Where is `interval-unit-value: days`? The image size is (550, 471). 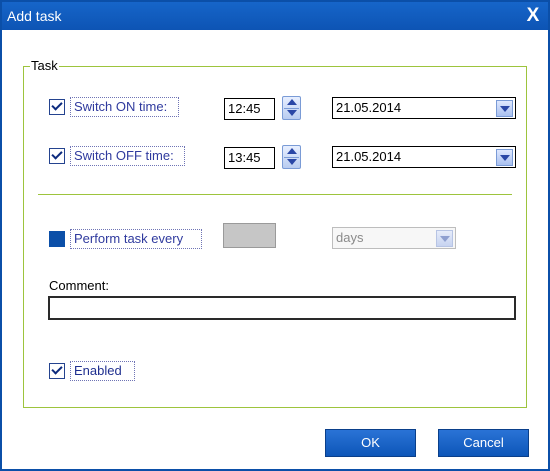
interval-unit-value: days is located at coordinates (350, 237).